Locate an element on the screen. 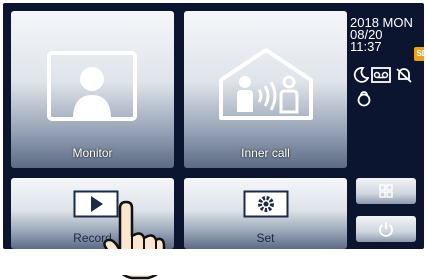 Image resolution: width=427 pixels, height=280 pixels. grid-icon is located at coordinates (386, 191).